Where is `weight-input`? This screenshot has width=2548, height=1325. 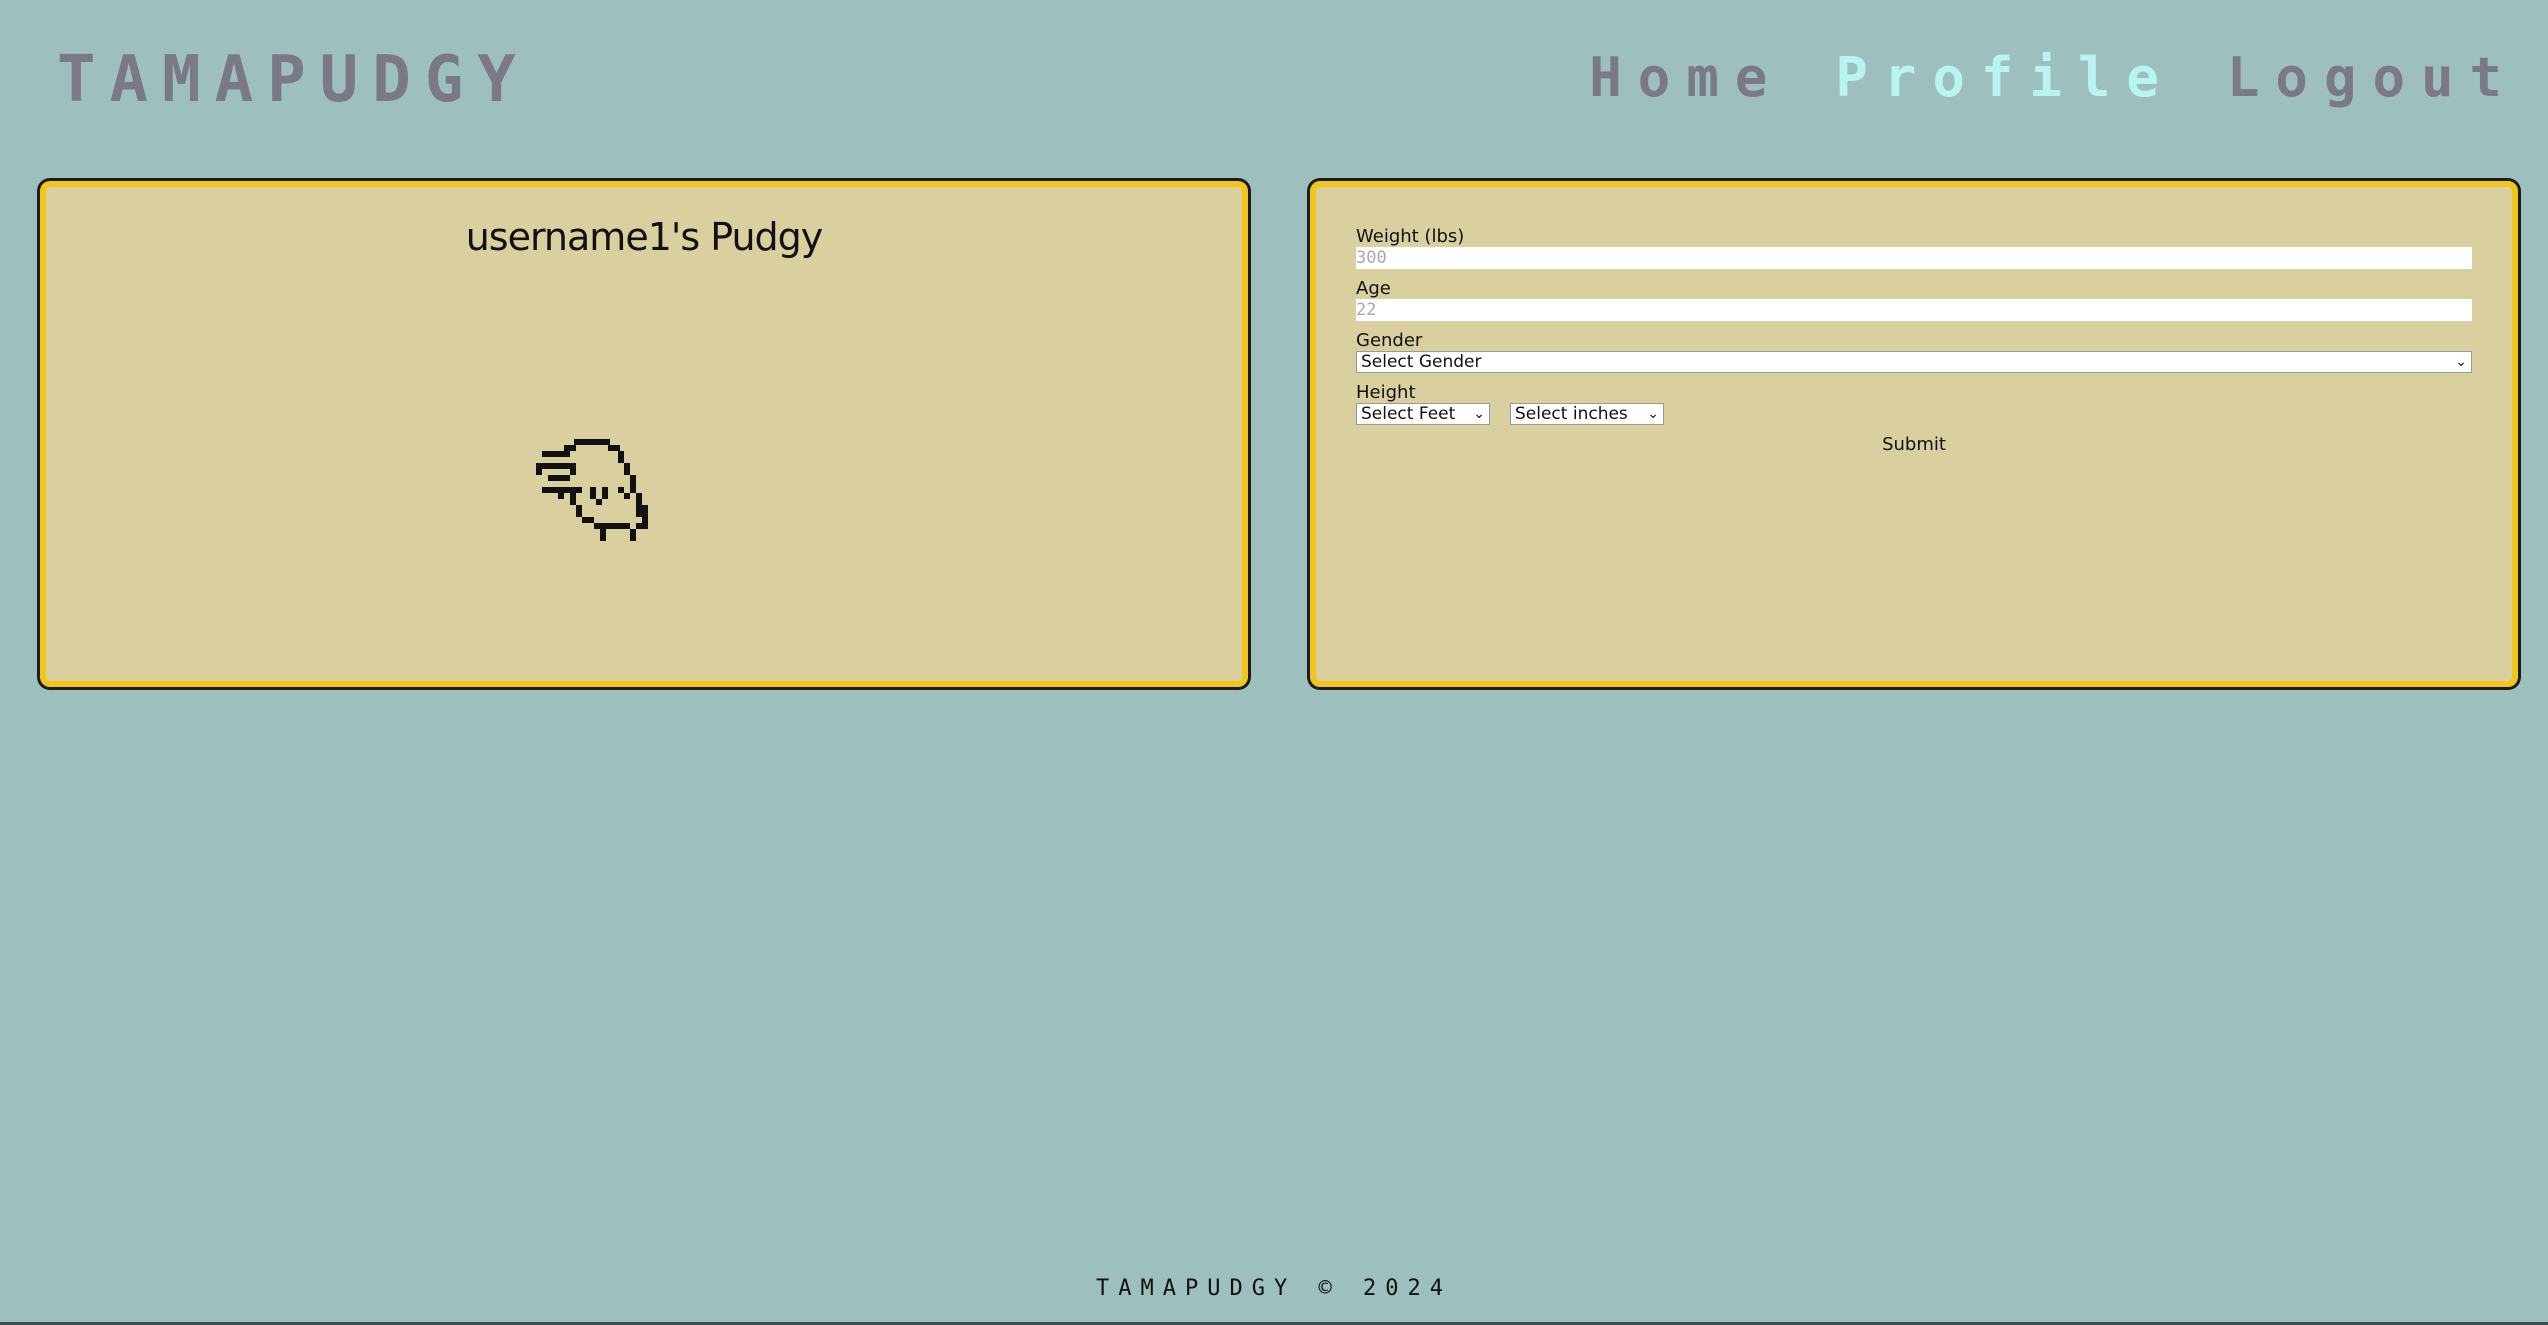
weight-input is located at coordinates (1914, 258).